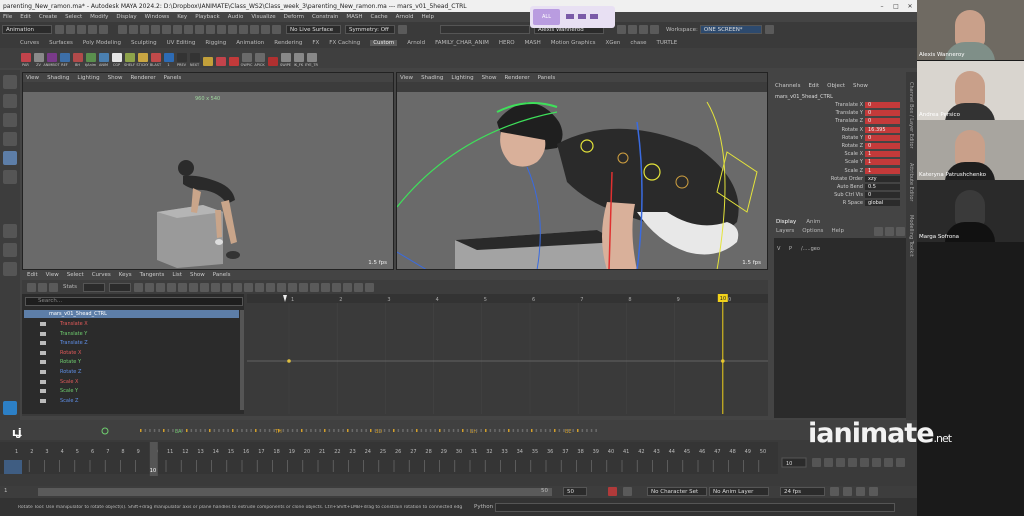  Describe the element at coordinates (873, 491) in the screenshot. I see `audio-icon` at that location.